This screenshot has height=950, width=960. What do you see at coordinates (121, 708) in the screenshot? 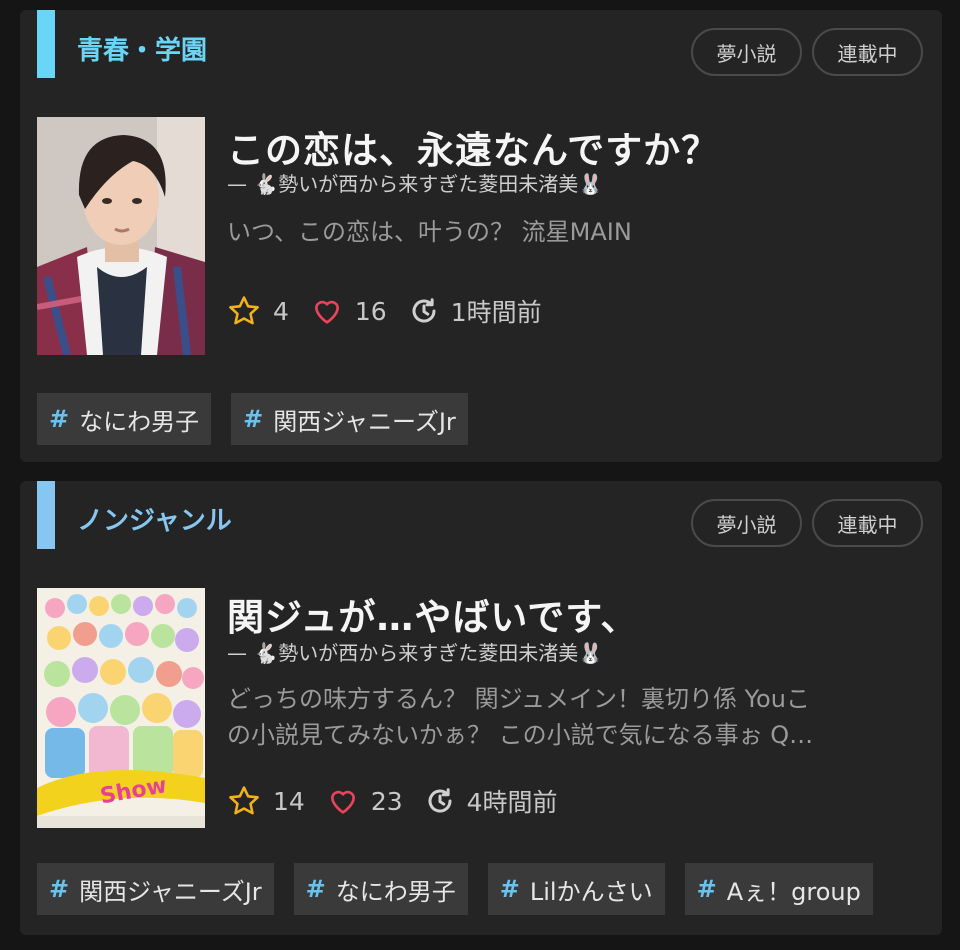
I see `cover-image: Show` at bounding box center [121, 708].